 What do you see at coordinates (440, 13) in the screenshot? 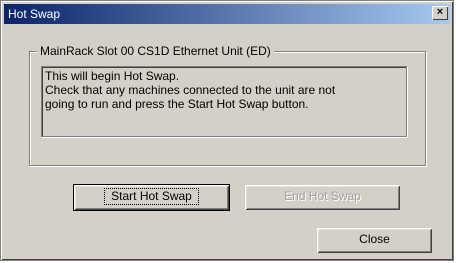
I see `close-icon: ×` at bounding box center [440, 13].